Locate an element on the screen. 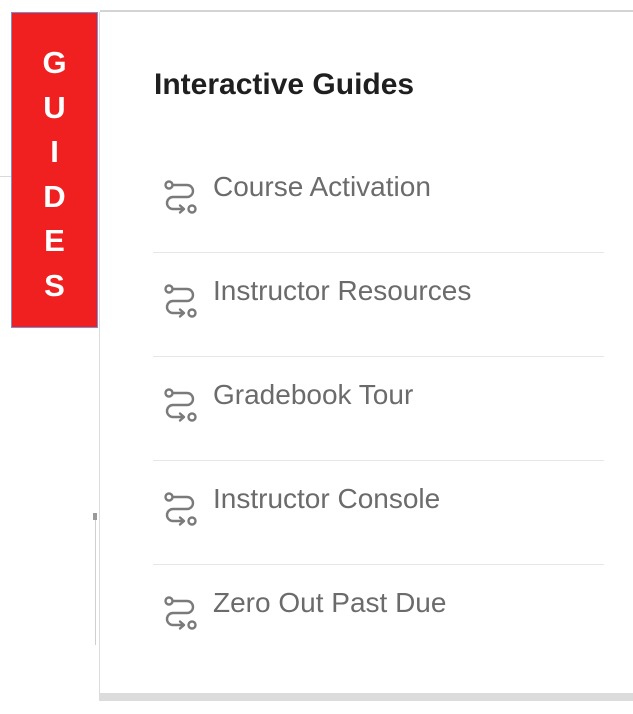  panel-shadow is located at coordinates (366, 697).